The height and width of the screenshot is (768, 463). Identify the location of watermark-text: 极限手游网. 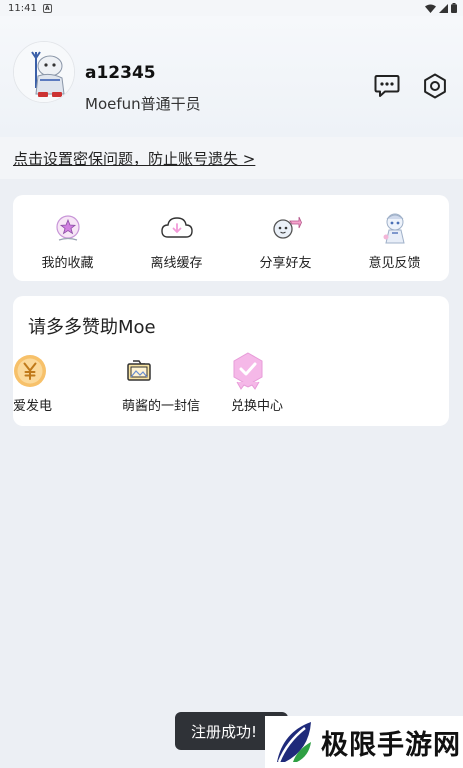
(391, 745).